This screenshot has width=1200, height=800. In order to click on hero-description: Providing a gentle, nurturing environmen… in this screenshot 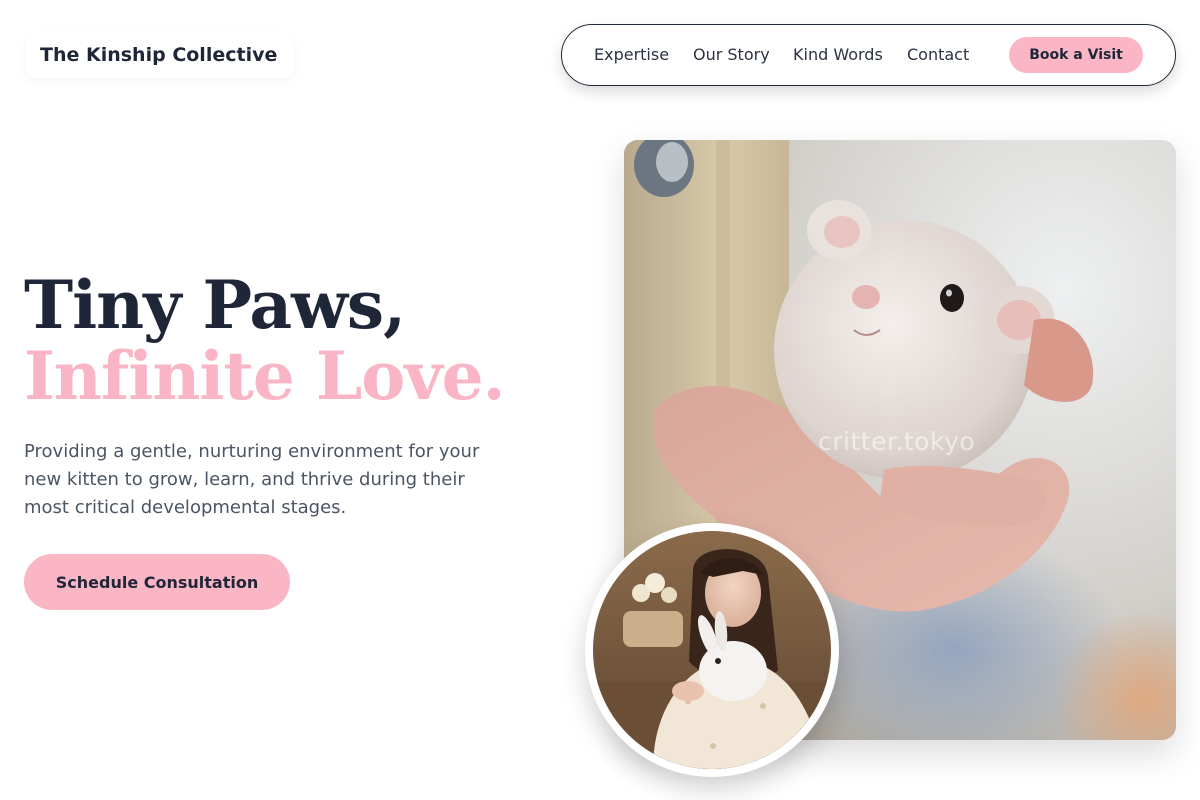, I will do `click(252, 479)`.